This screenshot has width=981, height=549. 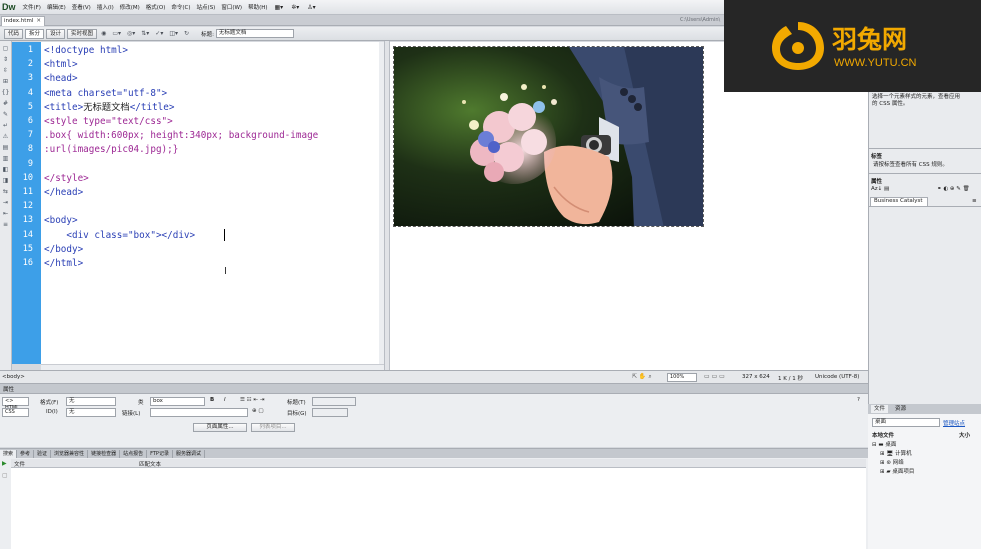 I want to click on title-input: 无标题文档, so click(x=254, y=33).